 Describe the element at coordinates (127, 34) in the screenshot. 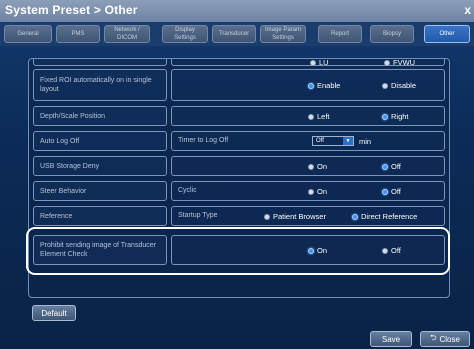

I see `tab-network-dicom: Network / DICOM` at that location.